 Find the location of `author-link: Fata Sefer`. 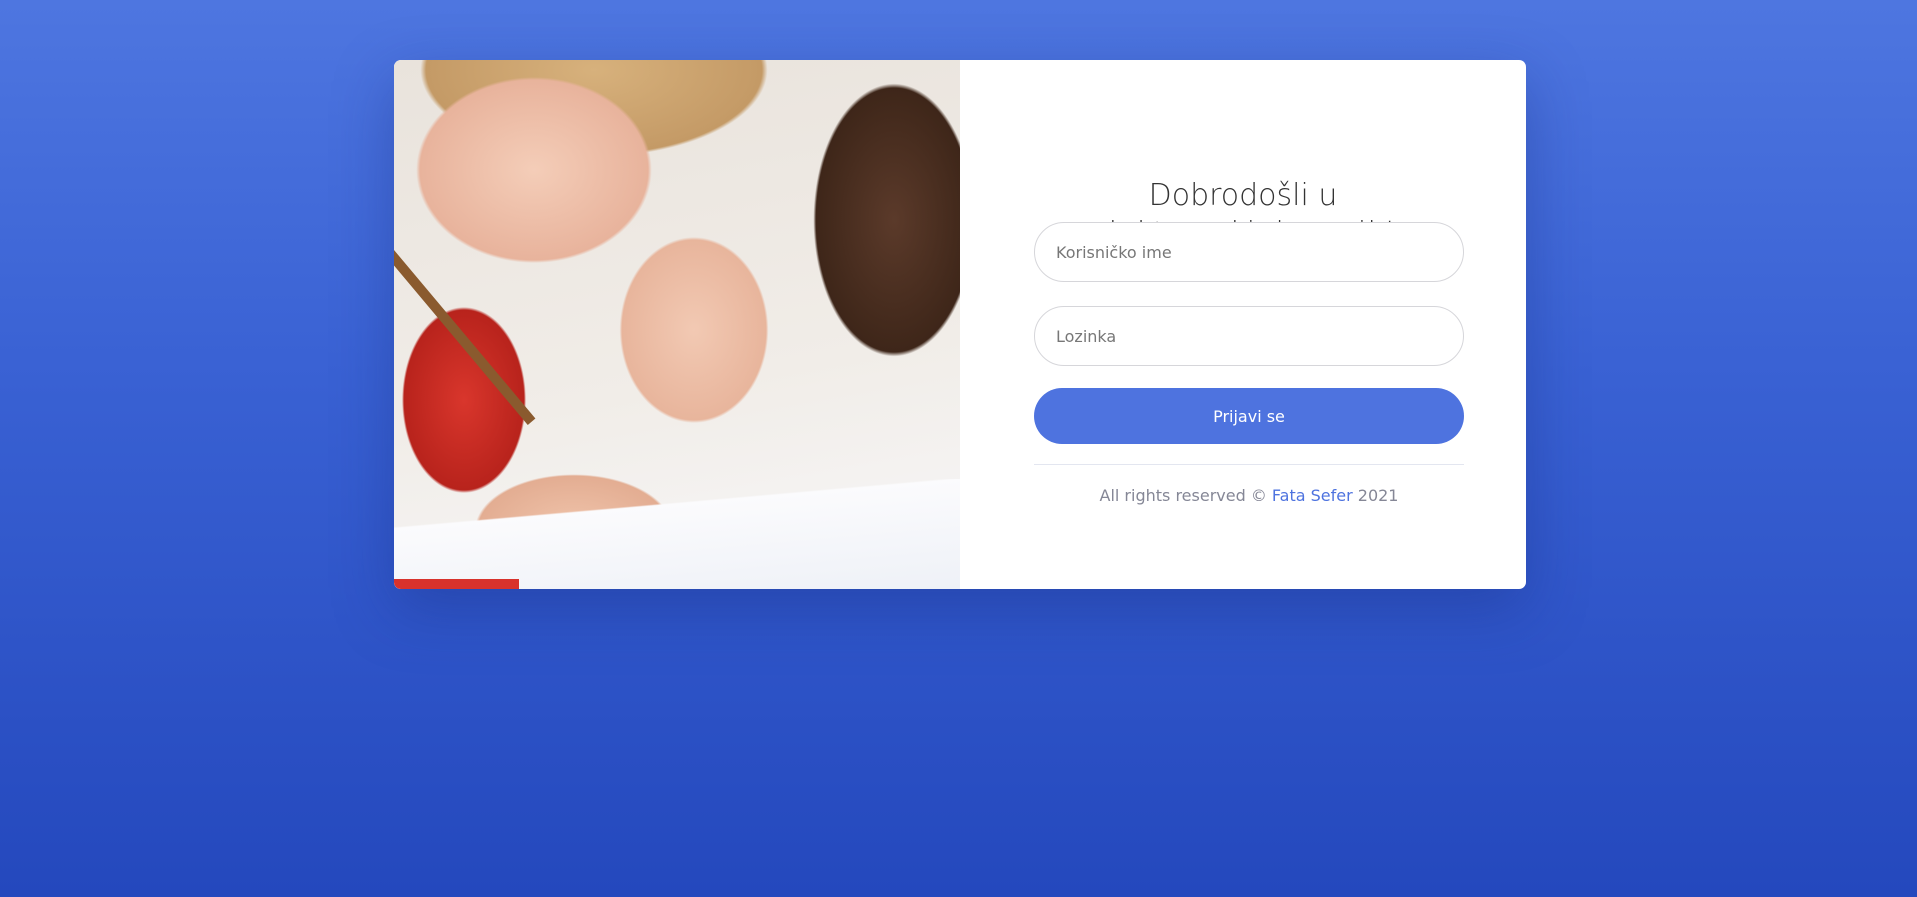

author-link: Fata Sefer is located at coordinates (1312, 495).